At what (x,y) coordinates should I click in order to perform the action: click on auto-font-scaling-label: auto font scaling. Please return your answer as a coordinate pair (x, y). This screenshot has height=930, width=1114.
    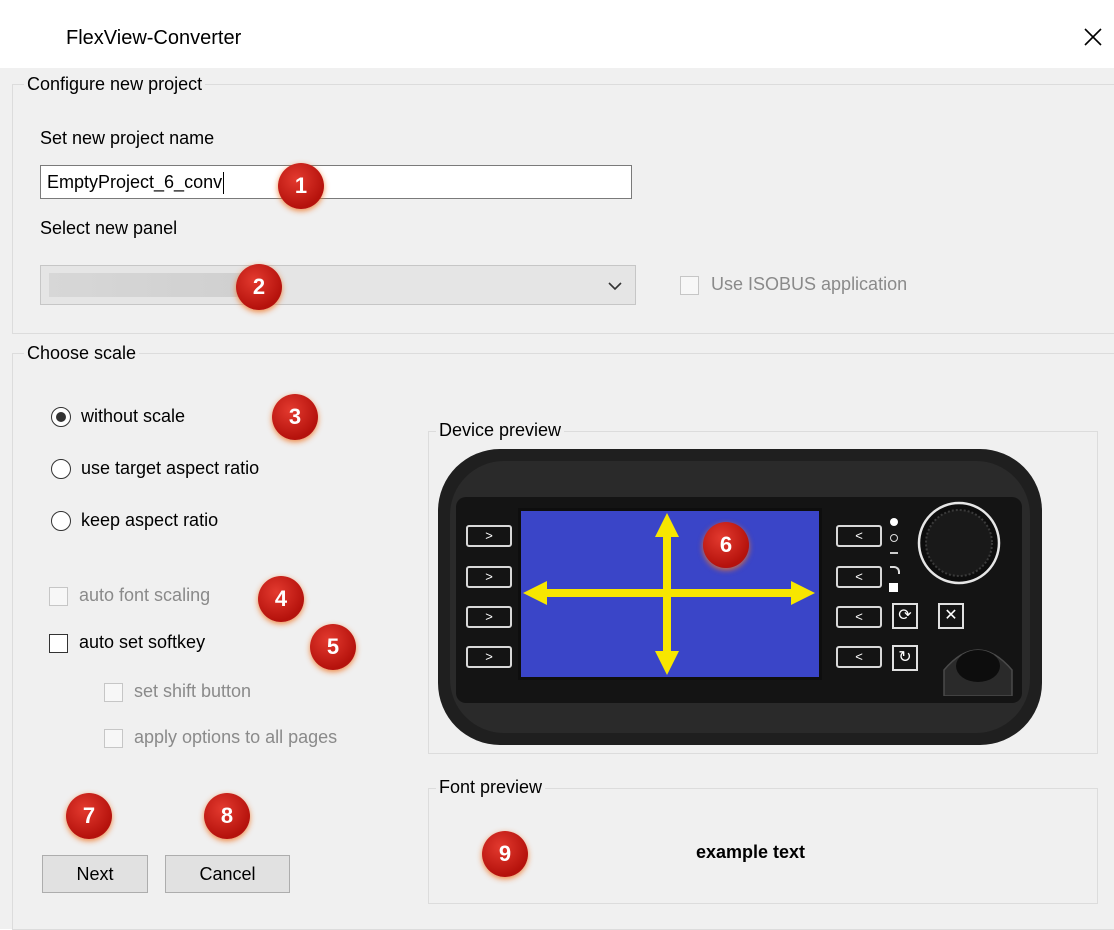
    Looking at the image, I should click on (145, 595).